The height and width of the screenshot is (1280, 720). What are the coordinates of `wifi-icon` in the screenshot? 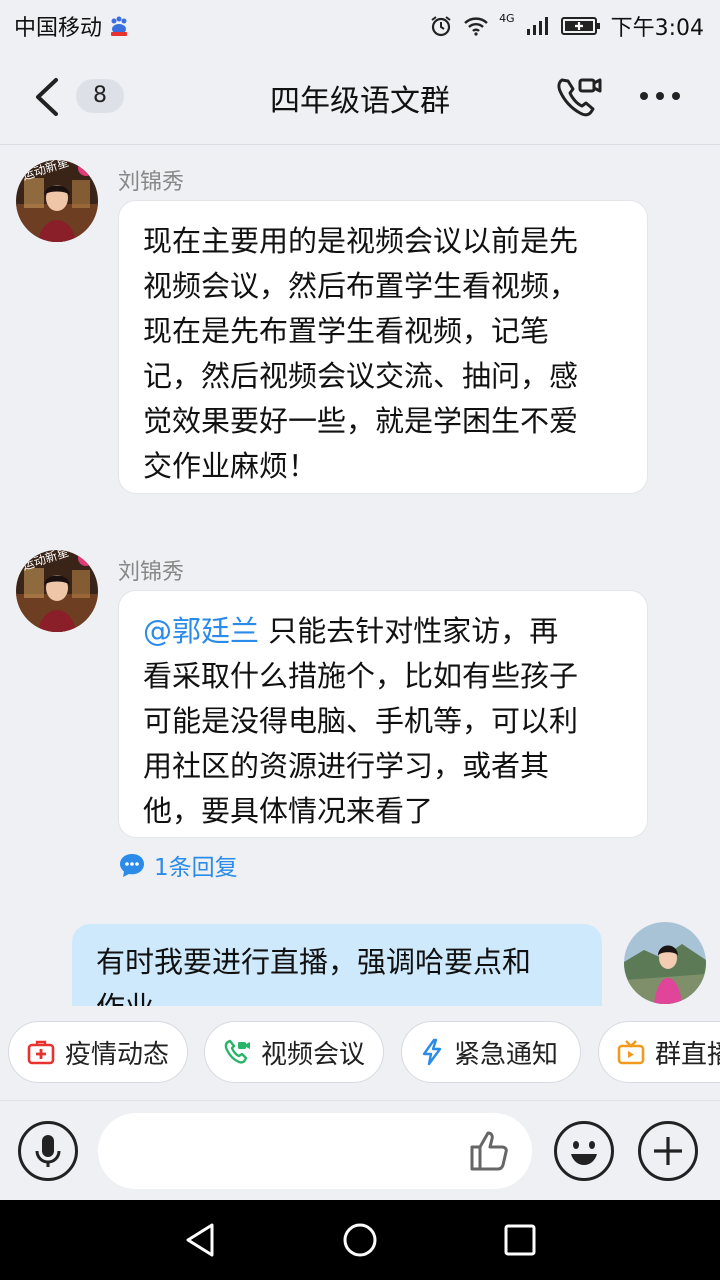 It's located at (476, 26).